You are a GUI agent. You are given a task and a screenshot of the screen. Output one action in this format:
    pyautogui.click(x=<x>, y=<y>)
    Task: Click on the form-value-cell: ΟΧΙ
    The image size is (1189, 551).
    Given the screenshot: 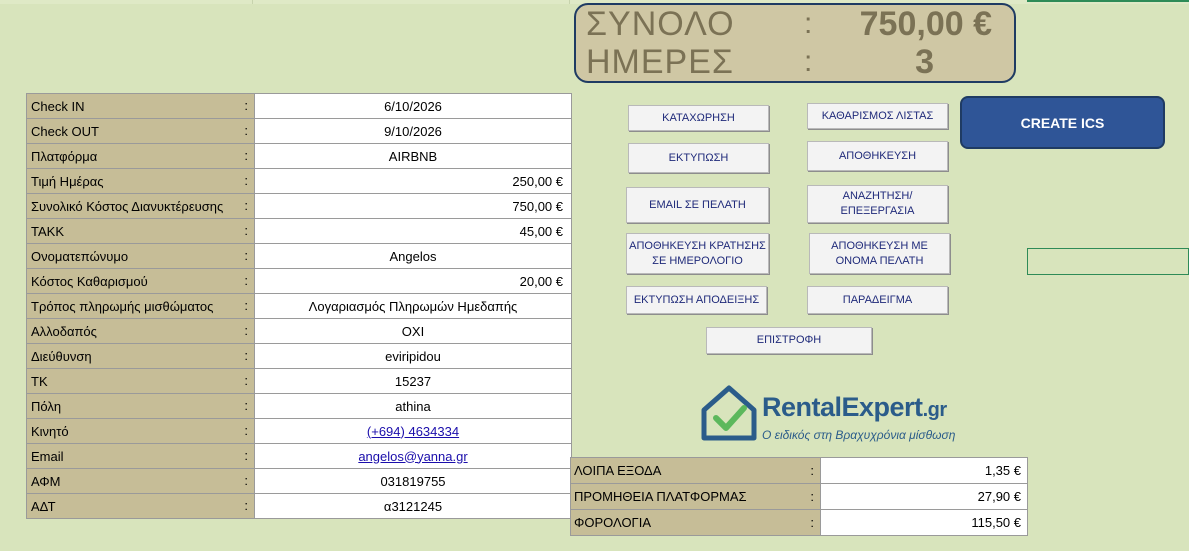 What is the action you would take?
    pyautogui.click(x=413, y=331)
    